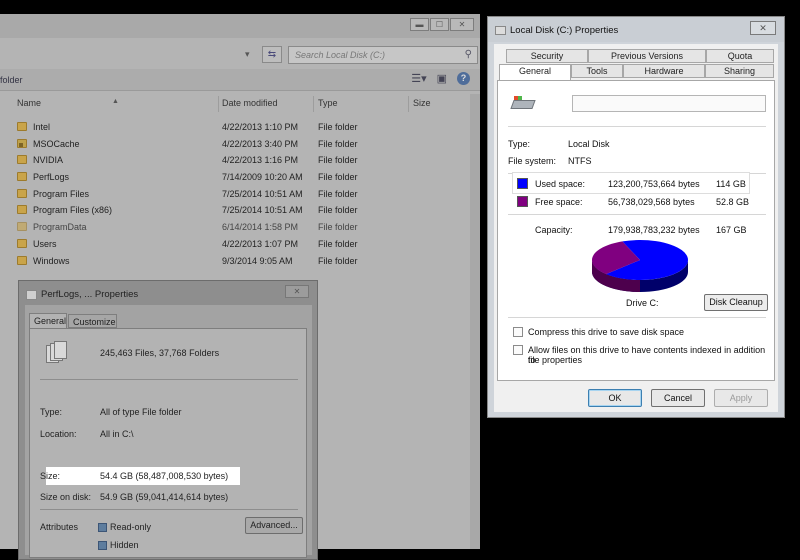 The height and width of the screenshot is (560, 800). I want to click on view-options-icon: ☰▾, so click(418, 78).